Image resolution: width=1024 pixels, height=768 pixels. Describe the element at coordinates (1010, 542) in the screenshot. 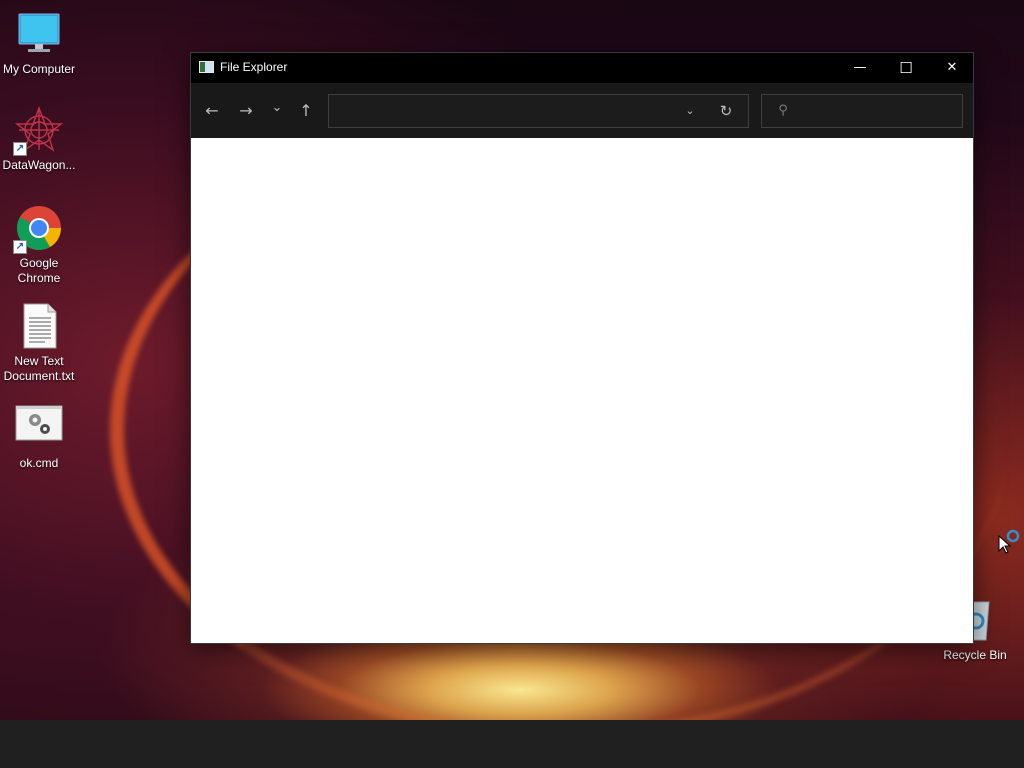

I see `busy-cursor-icon` at that location.